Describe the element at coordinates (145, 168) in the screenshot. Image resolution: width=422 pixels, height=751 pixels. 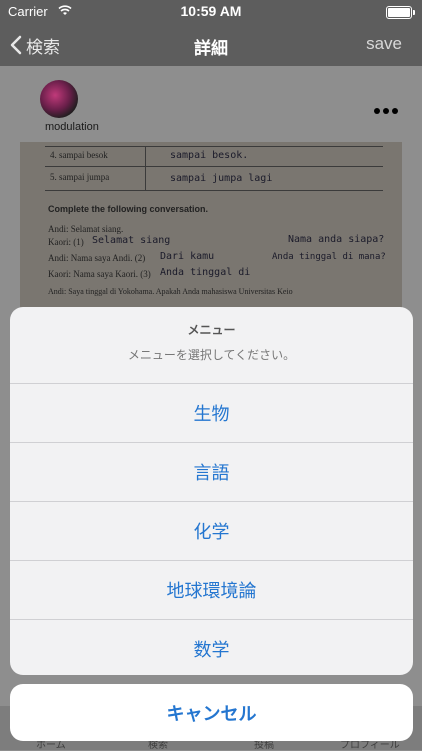
I see `table-divider` at that location.